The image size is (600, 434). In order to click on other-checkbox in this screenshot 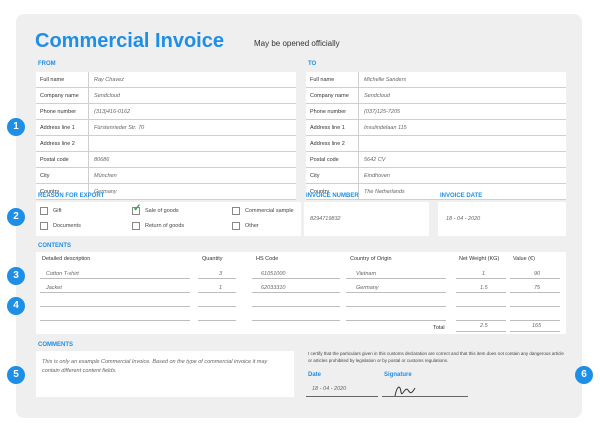, I will do `click(236, 226)`.